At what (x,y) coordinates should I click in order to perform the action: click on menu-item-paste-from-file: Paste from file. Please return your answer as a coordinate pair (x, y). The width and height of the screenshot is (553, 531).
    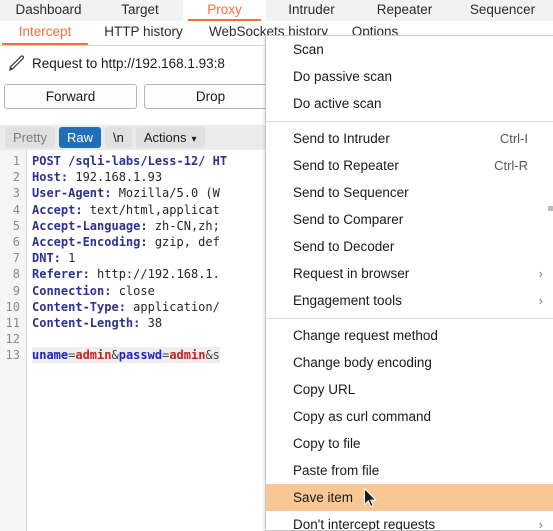
    Looking at the image, I should click on (409, 470).